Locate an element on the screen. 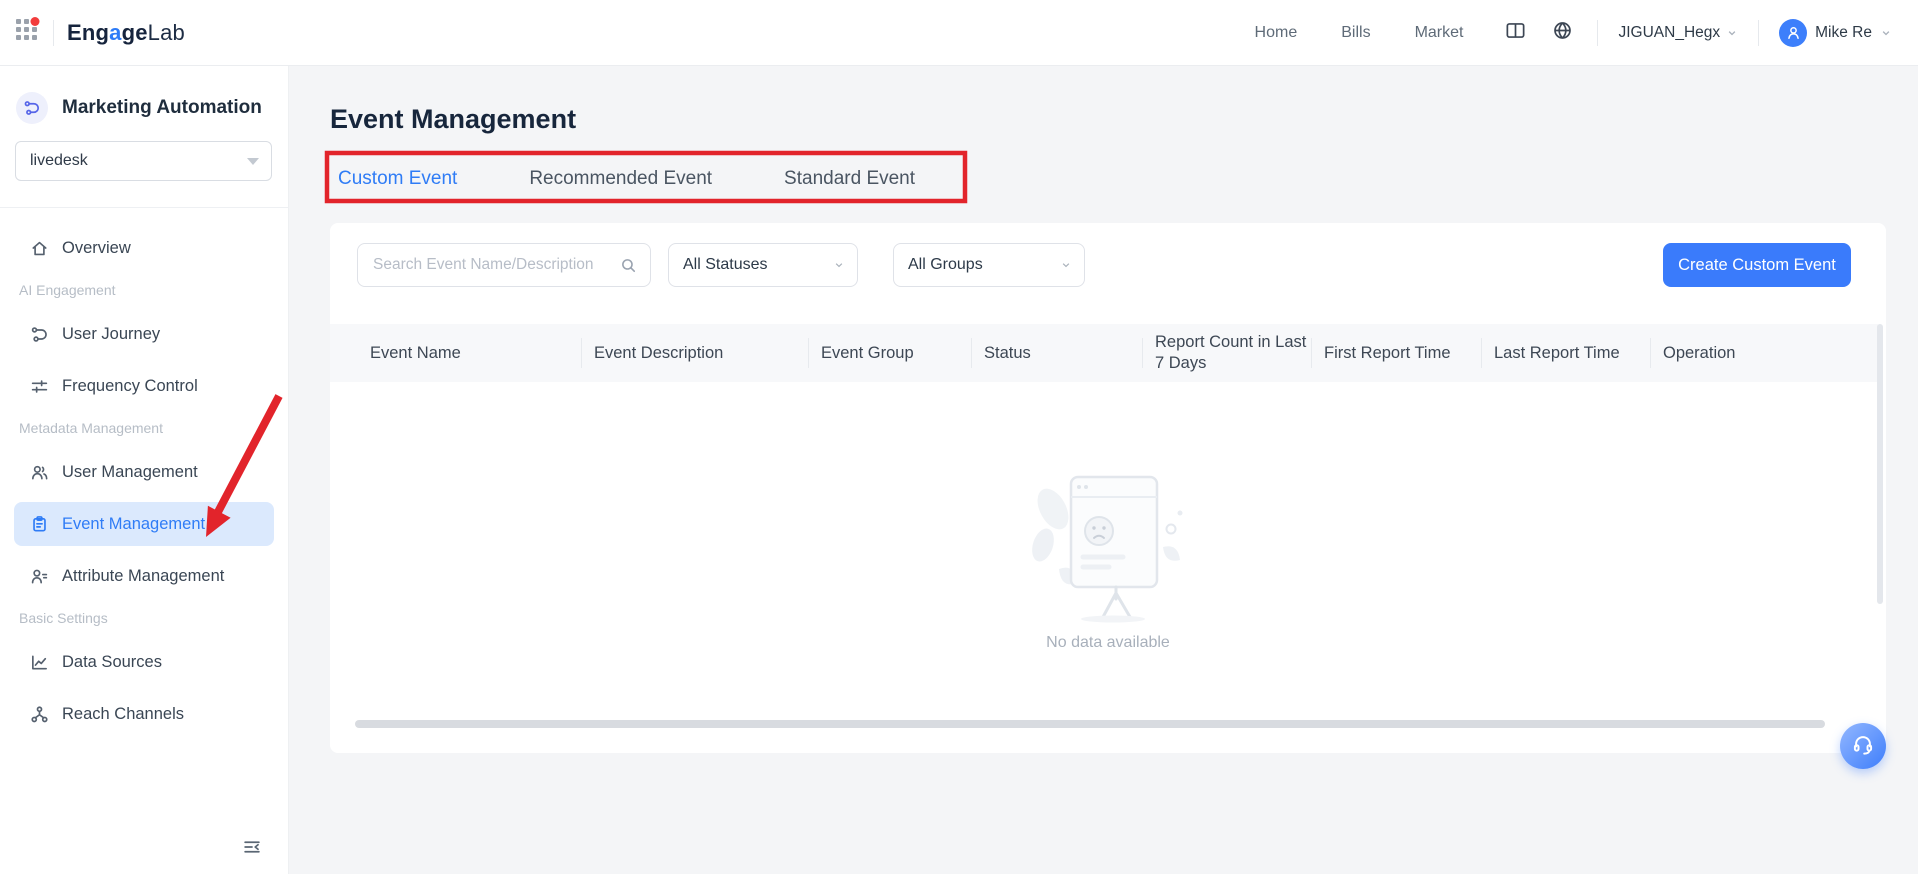 This screenshot has height=874, width=1918. sidebar-item-label: User Journey is located at coordinates (111, 333).